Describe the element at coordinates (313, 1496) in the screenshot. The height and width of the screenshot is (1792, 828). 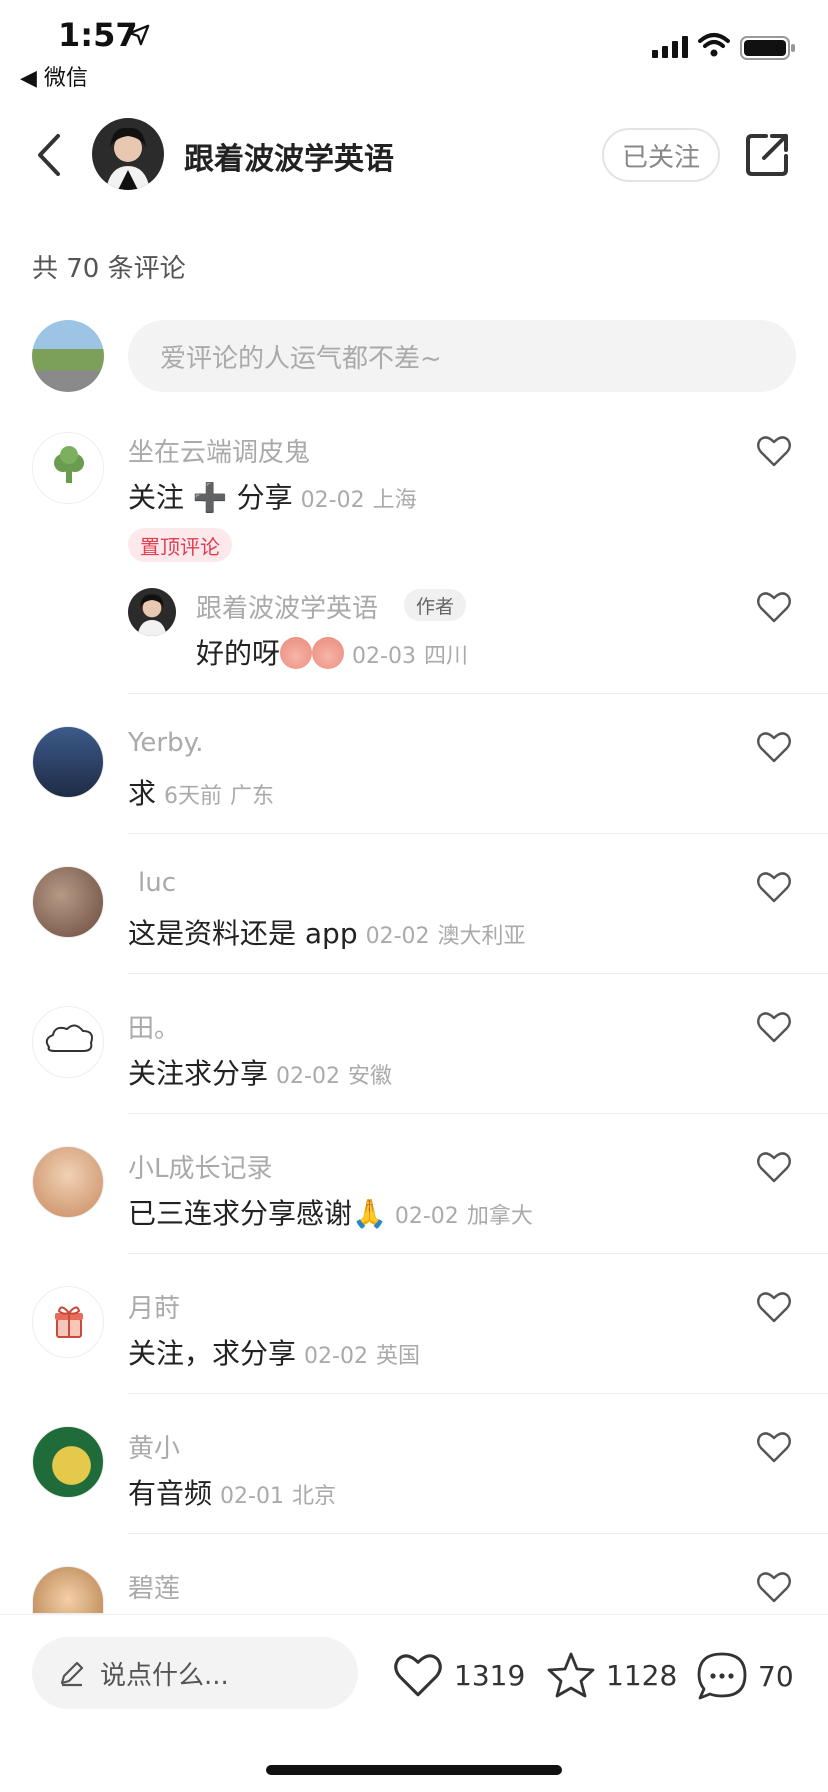
I see `comment-location: 北京` at that location.